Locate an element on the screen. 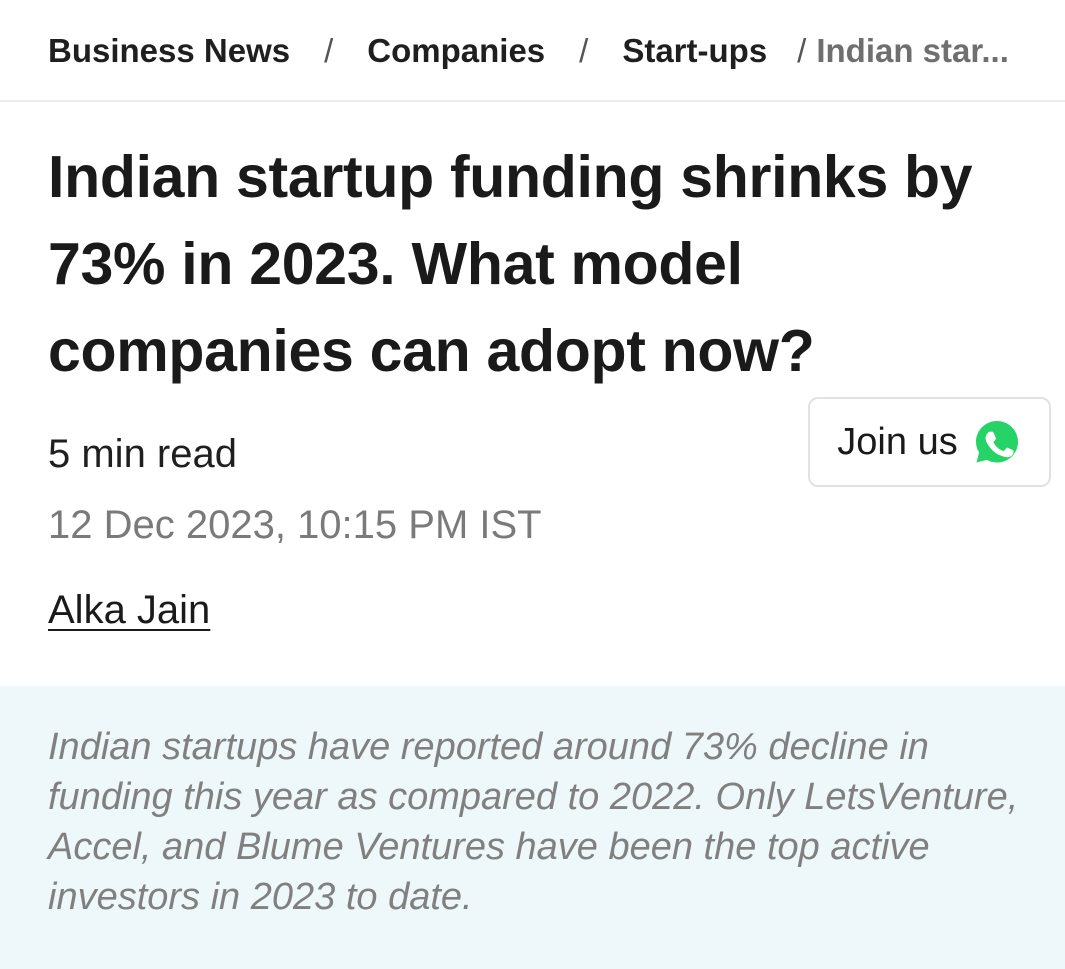 This screenshot has width=1065, height=969. join-us-button: Join us is located at coordinates (929, 442).